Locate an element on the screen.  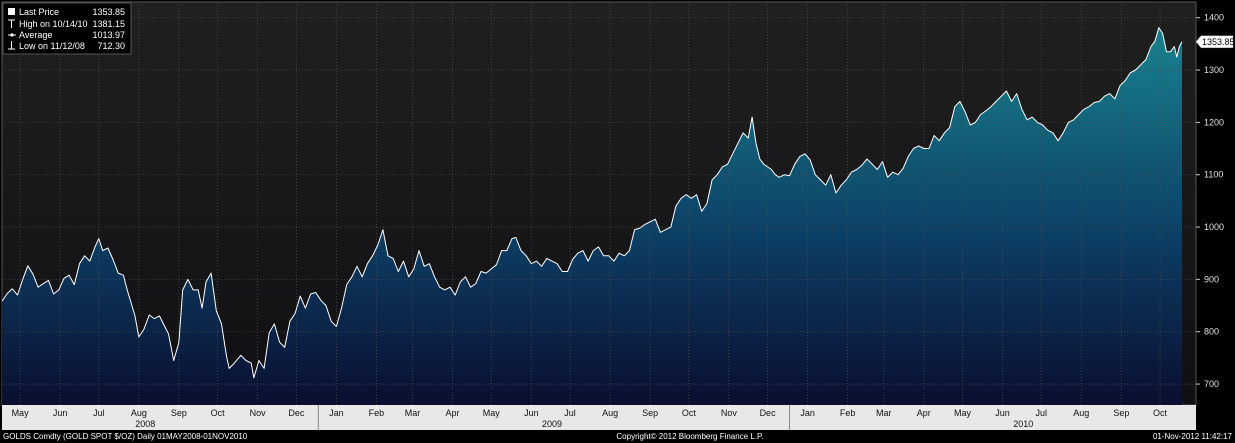
legend-high-value: 1381.15 is located at coordinates (108, 24).